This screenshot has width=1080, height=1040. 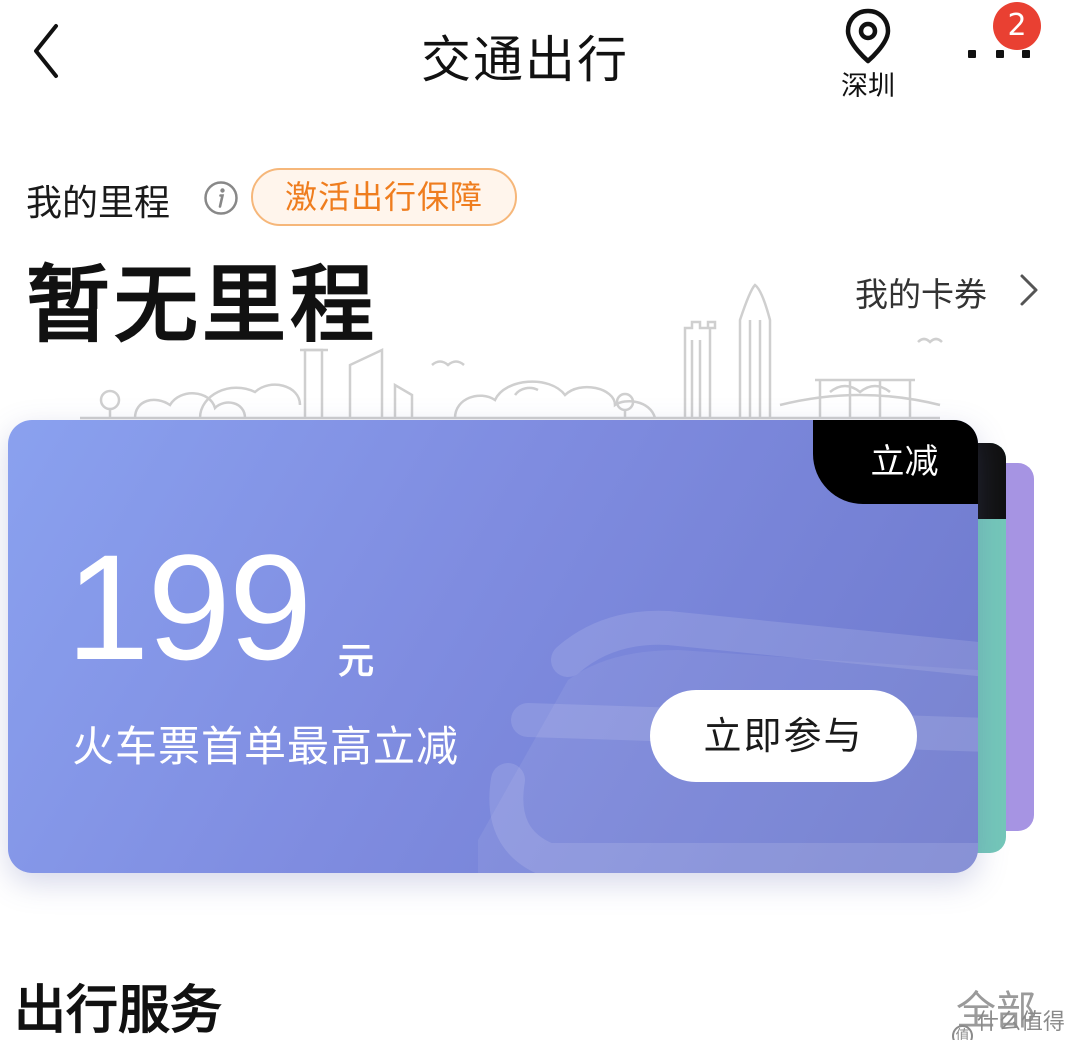 I want to click on discount-amount: 199, so click(x=189, y=607).